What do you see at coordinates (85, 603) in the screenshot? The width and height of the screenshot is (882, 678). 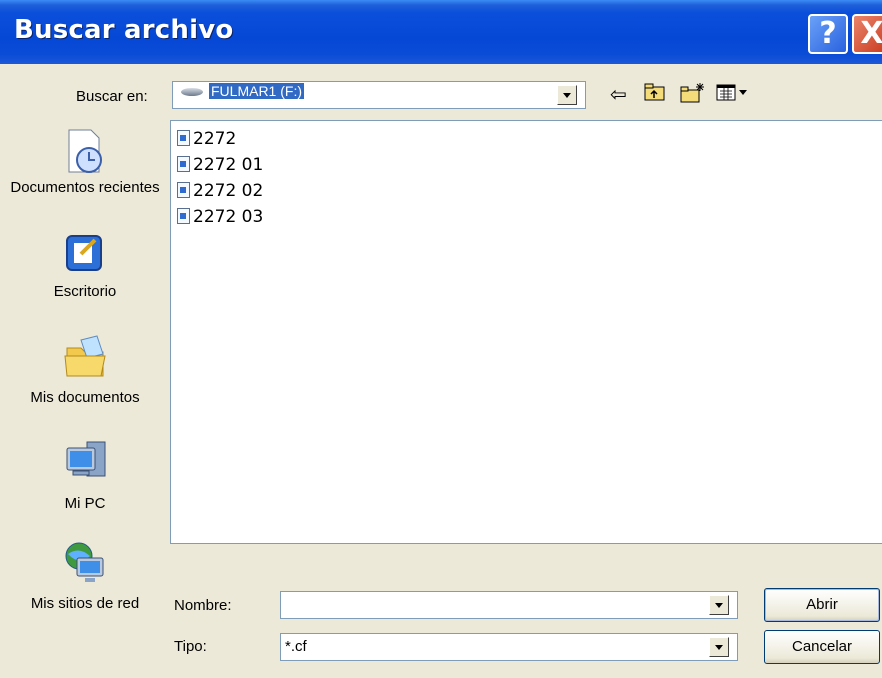 I see `places-label: Mis sitios de red` at bounding box center [85, 603].